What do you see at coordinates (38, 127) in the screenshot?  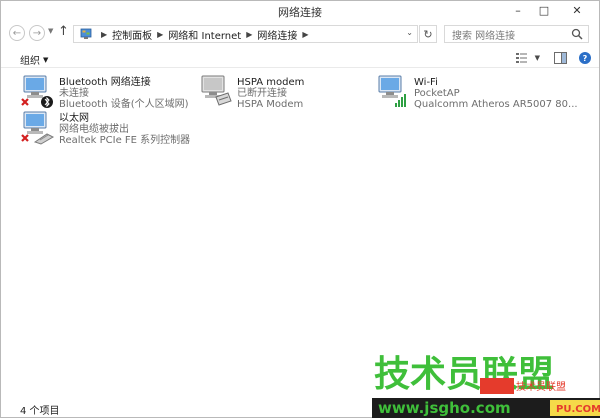 I see `ethernet-icon` at bounding box center [38, 127].